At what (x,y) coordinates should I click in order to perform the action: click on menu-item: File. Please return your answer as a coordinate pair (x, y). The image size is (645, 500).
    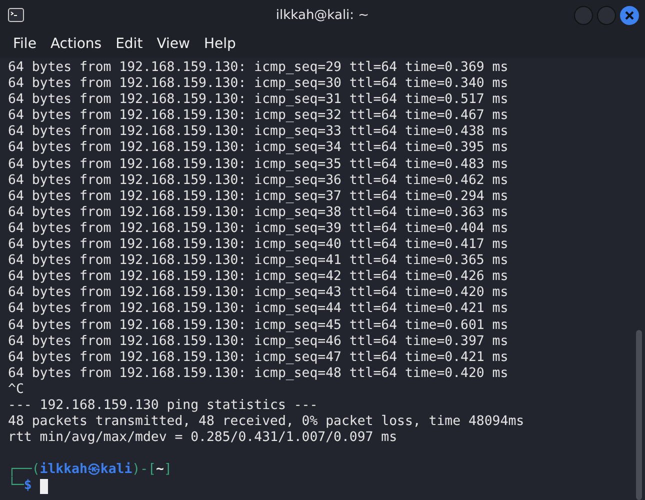
    Looking at the image, I should click on (25, 44).